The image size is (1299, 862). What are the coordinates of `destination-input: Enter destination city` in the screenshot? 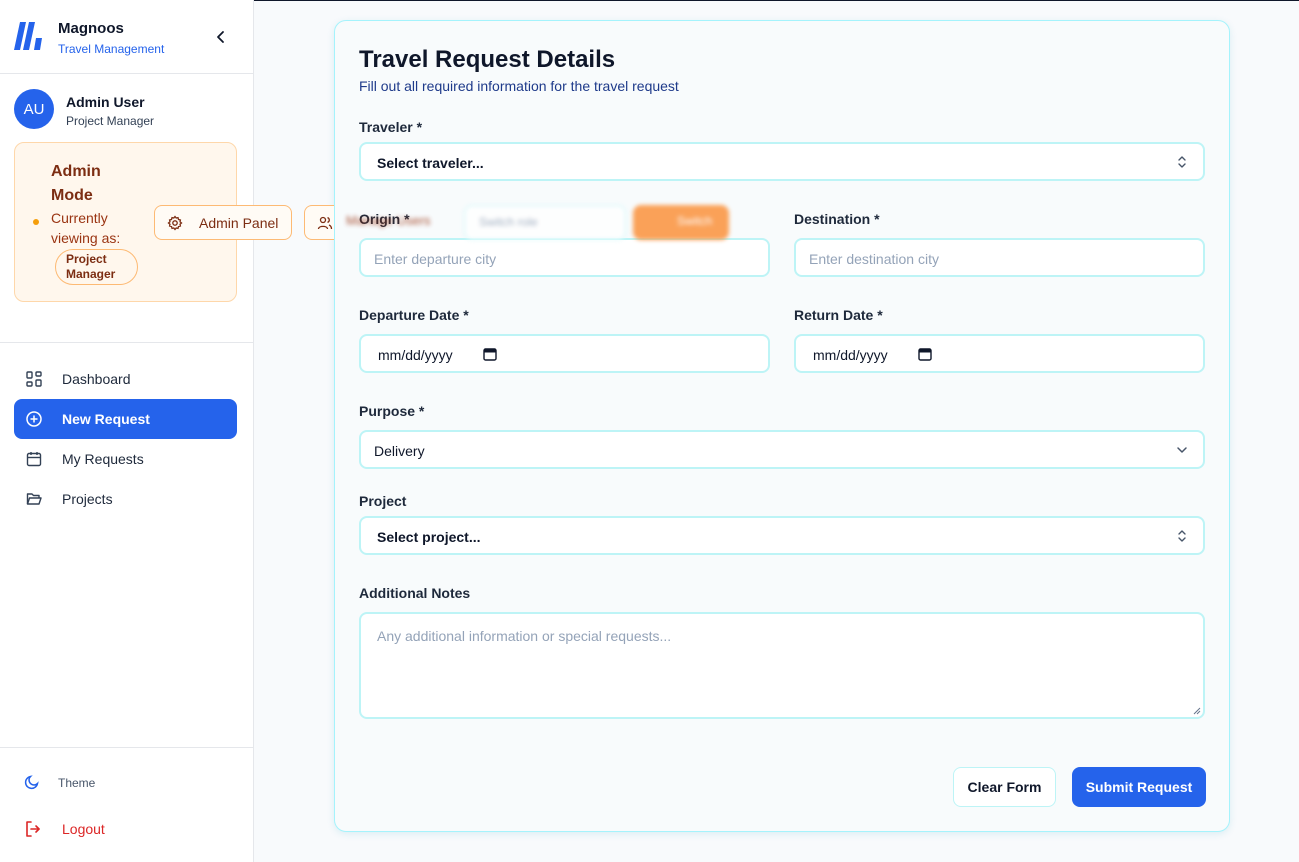 It's located at (999, 257).